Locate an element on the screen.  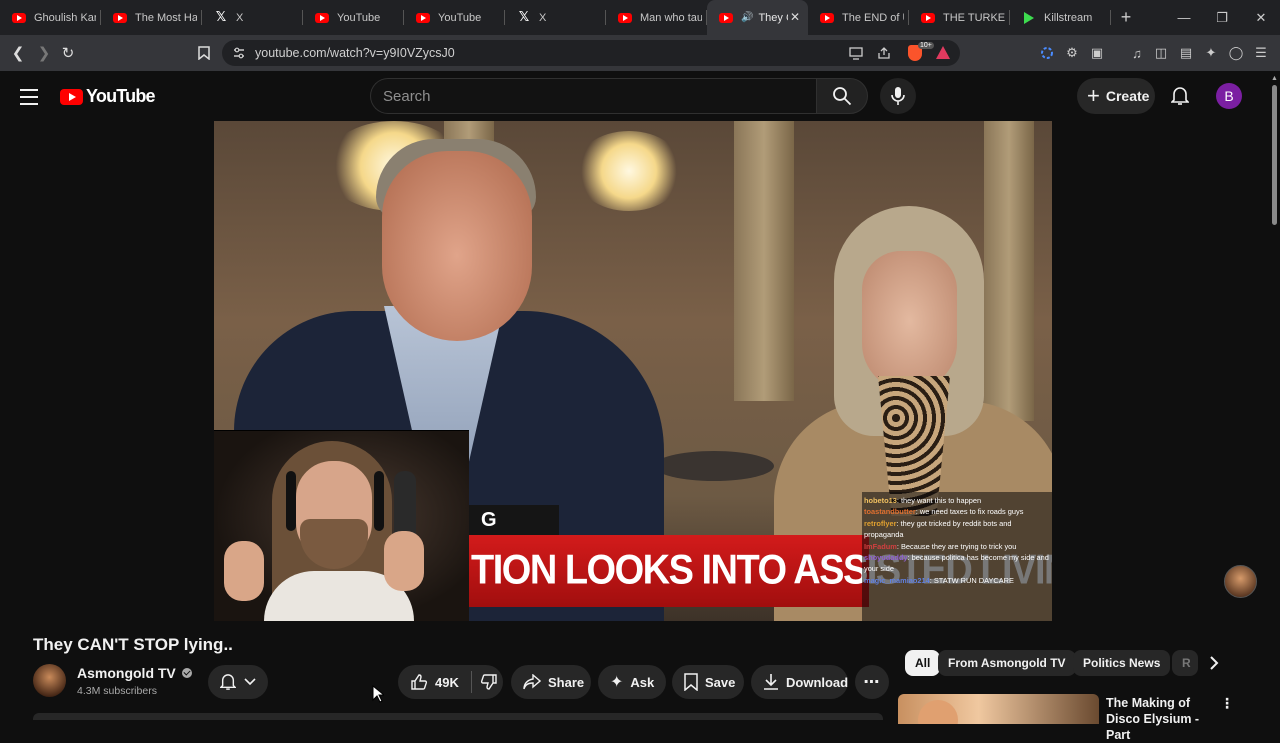
brave-rewards-icon is located at coordinates (943, 52).